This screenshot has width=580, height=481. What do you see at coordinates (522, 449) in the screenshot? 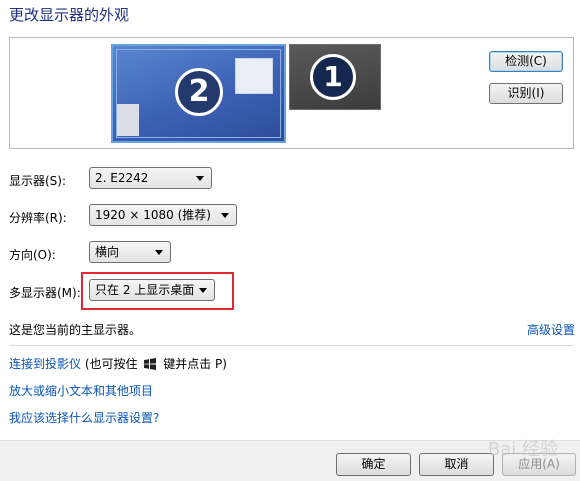
I see `watermark: Bai 经验` at bounding box center [522, 449].